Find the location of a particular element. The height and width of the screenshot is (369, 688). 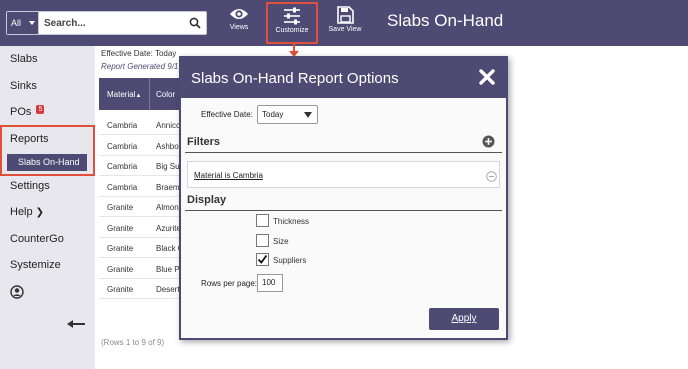

remove-filter-button is located at coordinates (491, 178).